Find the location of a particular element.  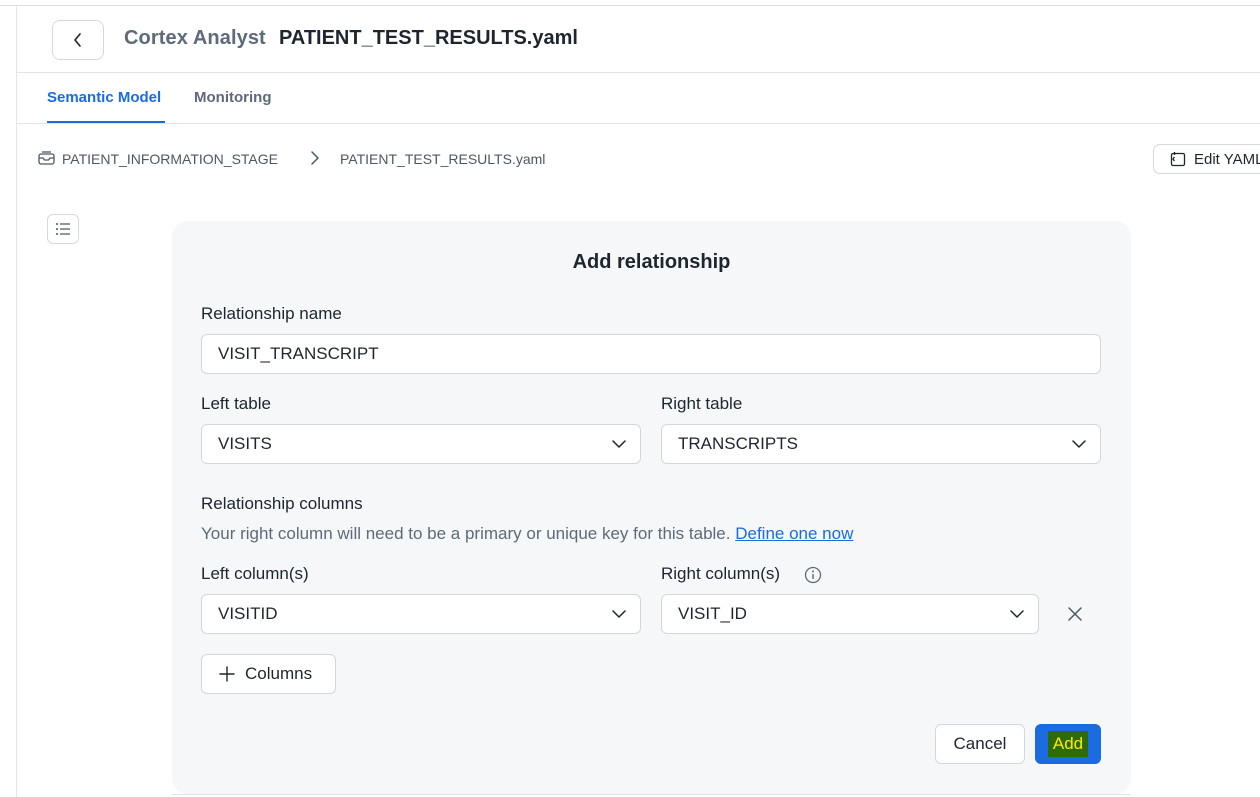

right-table-label: Right table is located at coordinates (702, 403).